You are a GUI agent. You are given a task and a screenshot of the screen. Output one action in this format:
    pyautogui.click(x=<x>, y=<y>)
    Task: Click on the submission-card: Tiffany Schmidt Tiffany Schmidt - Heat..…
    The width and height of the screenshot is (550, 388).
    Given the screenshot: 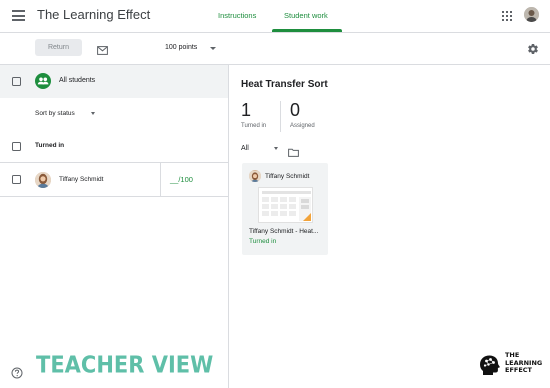 What is the action you would take?
    pyautogui.click(x=285, y=209)
    